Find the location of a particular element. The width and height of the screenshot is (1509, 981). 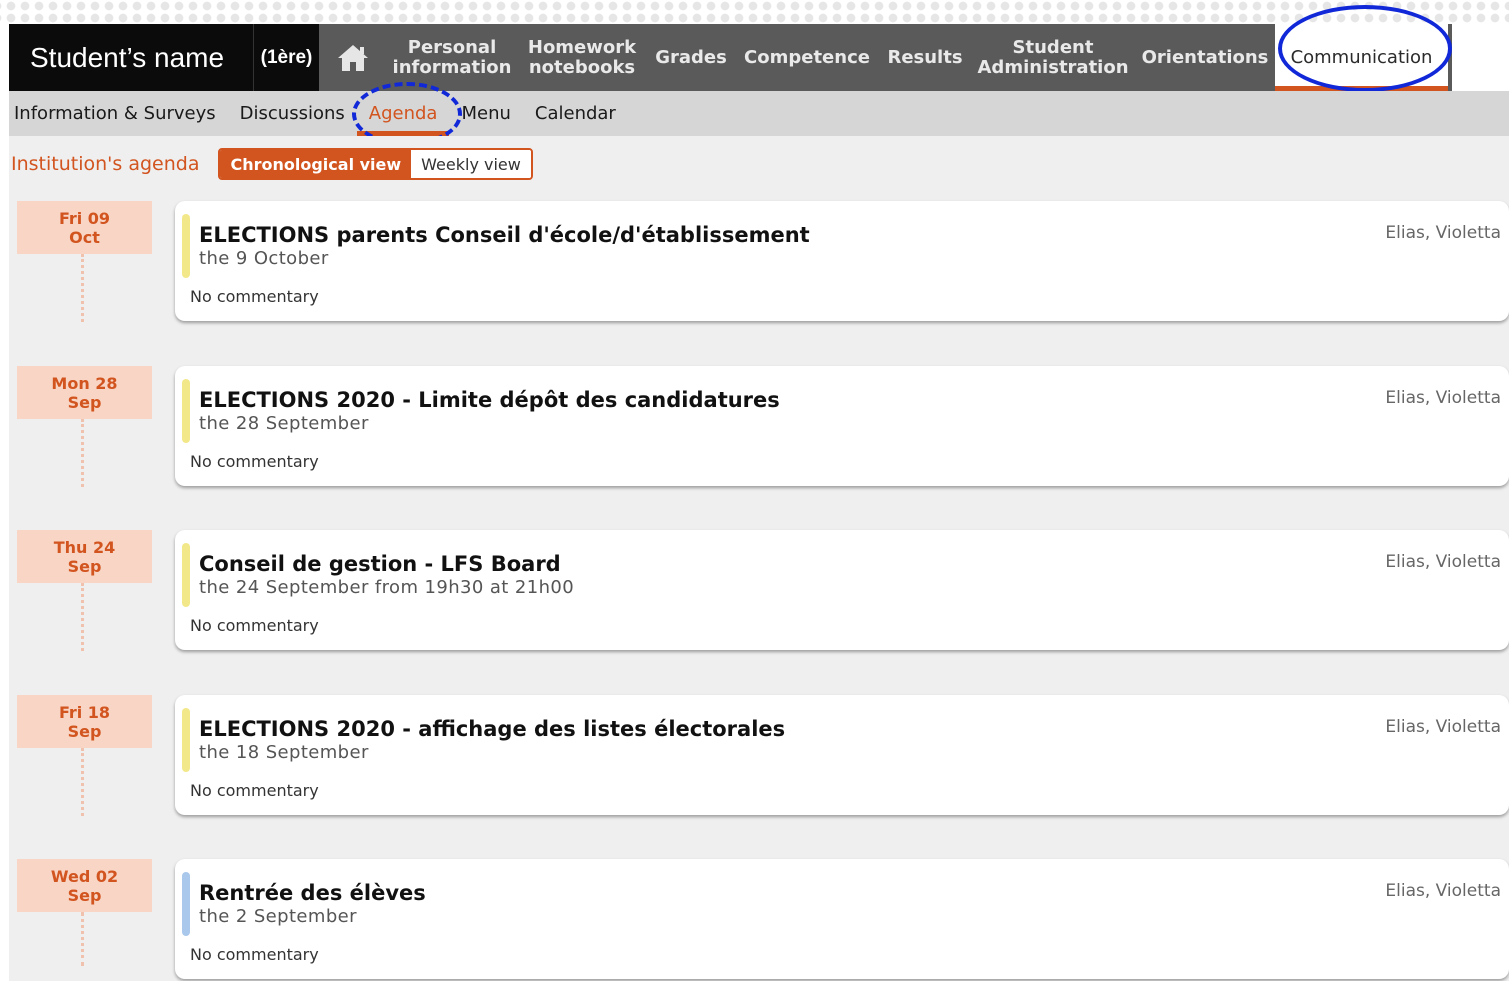

nav-competence: Competence is located at coordinates (807, 57).